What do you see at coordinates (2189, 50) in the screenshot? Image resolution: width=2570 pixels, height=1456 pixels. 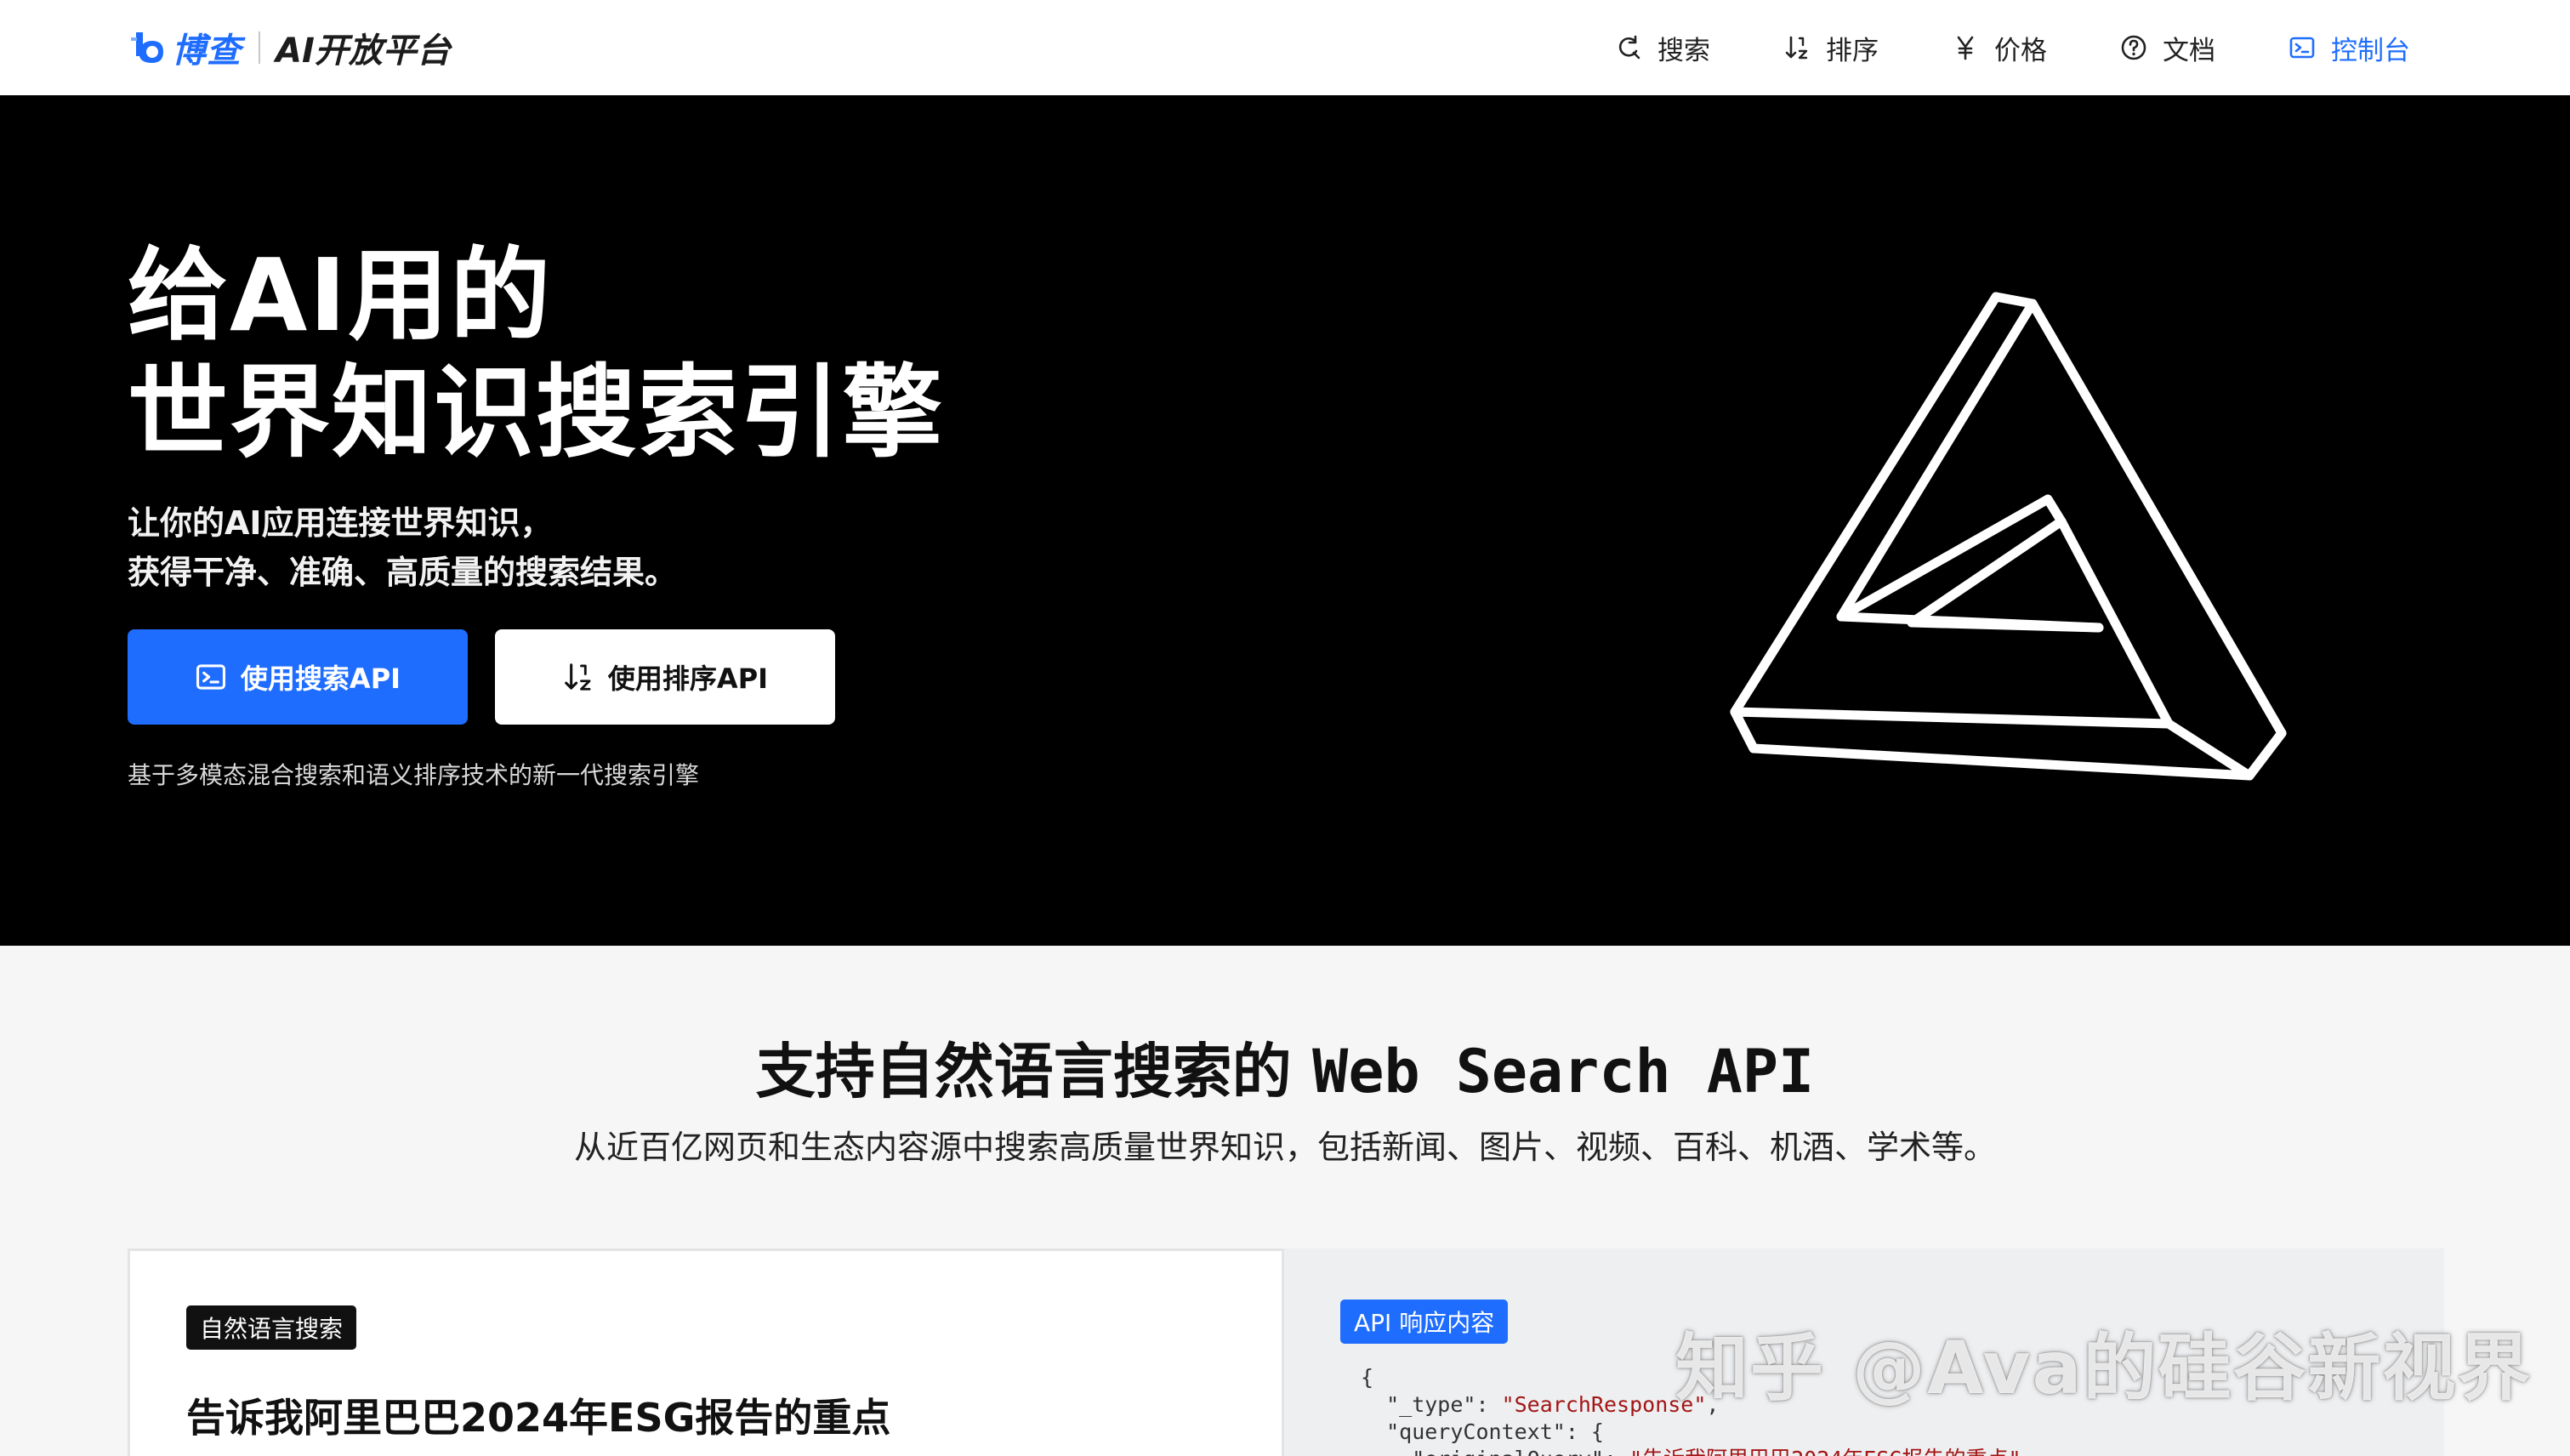 I see `nav-item-label: 文档` at bounding box center [2189, 50].